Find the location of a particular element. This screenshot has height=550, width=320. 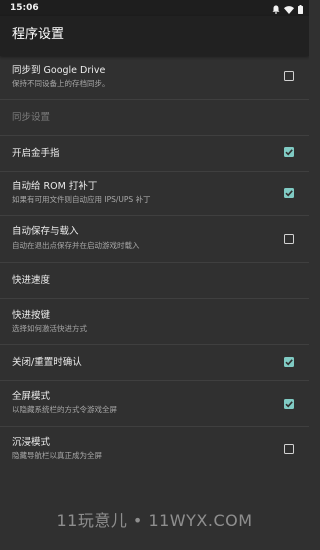

setting-confirm-close-reset: 关闭/重置时确认 is located at coordinates (154, 363).